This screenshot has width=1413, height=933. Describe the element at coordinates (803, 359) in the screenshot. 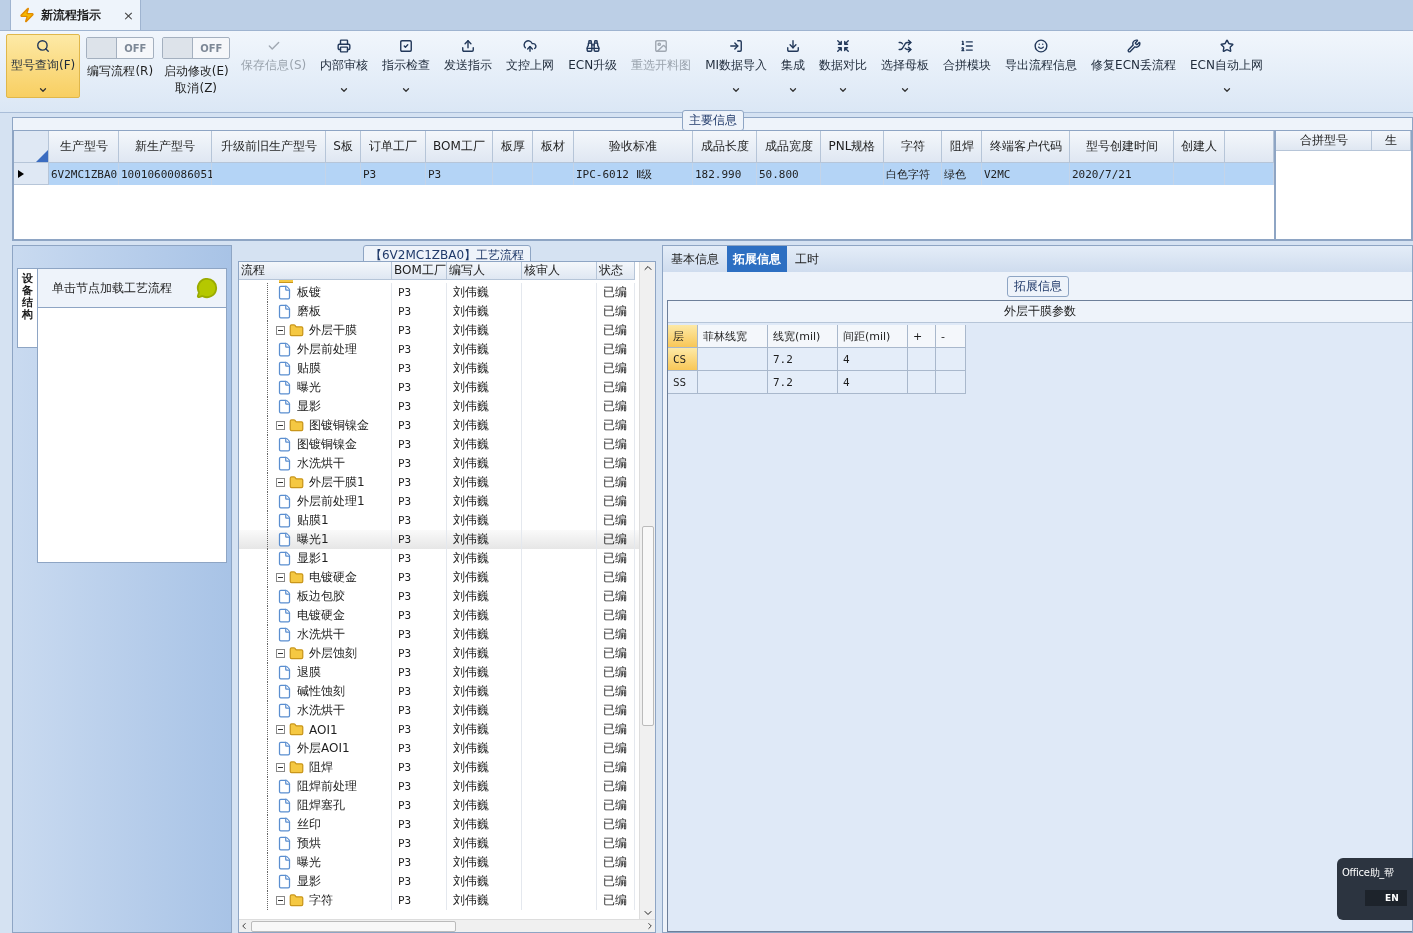

I see `table-cell: 7.2` at that location.